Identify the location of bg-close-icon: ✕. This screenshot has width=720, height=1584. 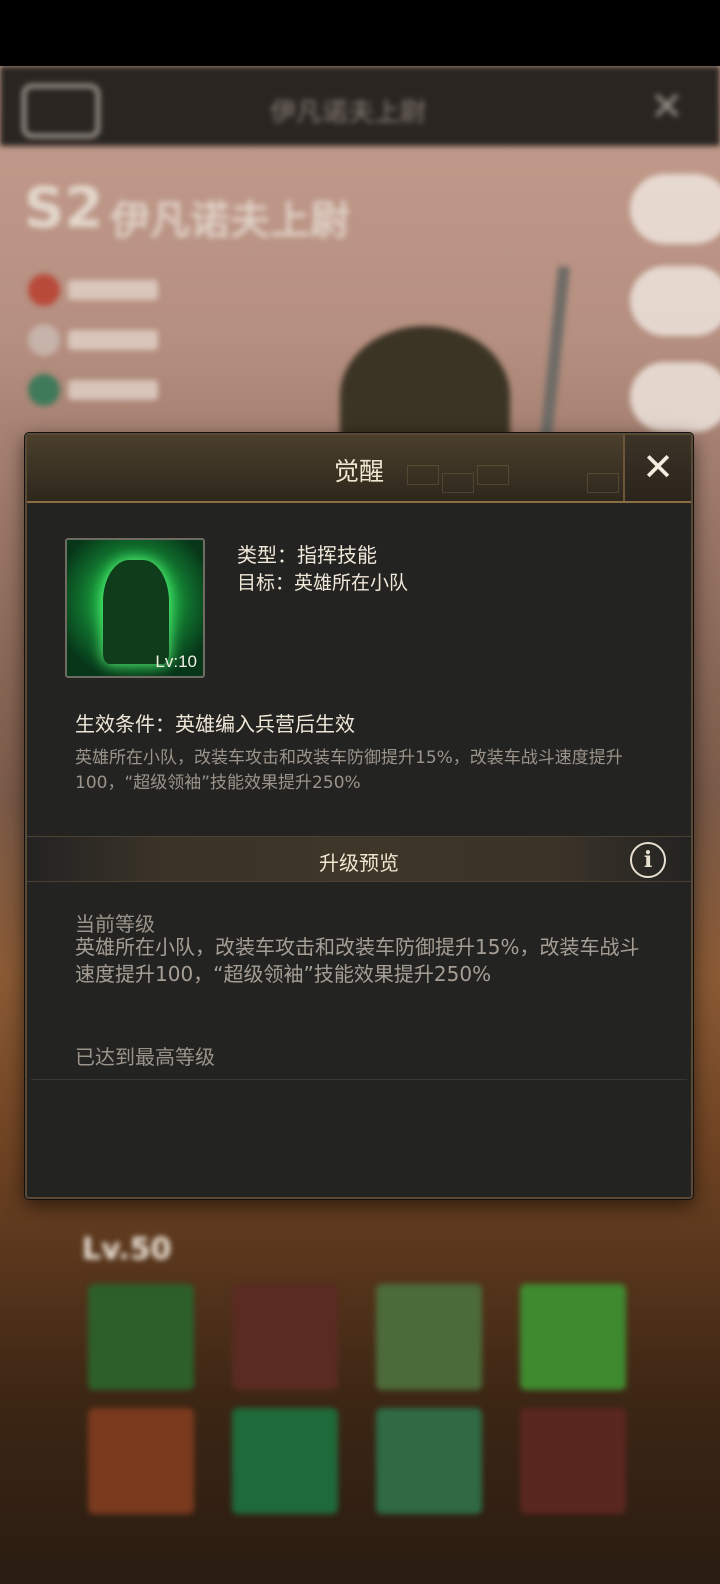
(667, 107).